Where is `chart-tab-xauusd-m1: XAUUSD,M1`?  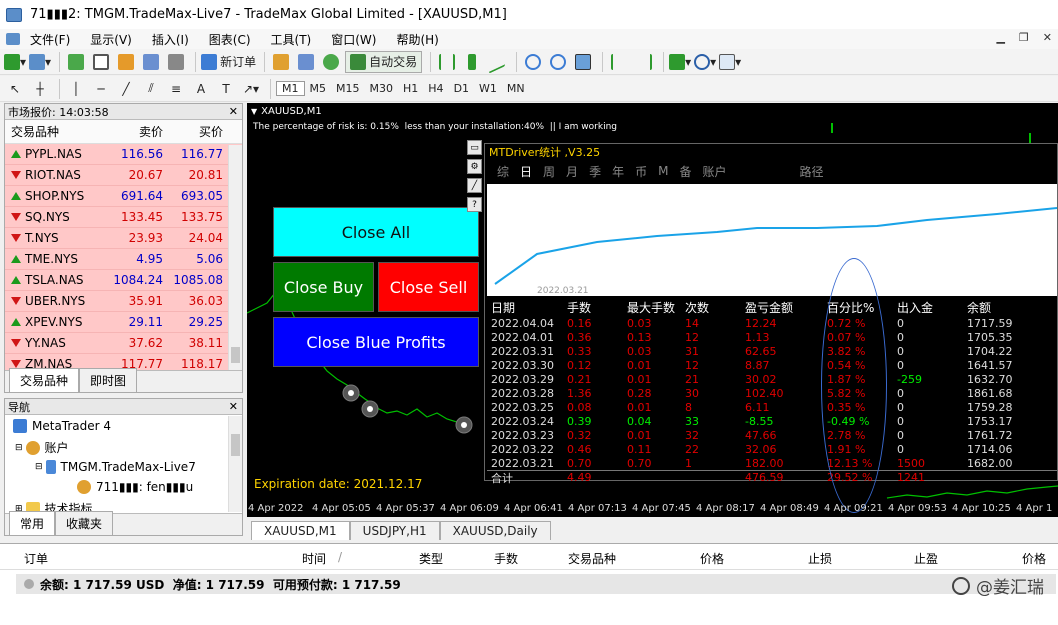 chart-tab-xauusd-m1: XAUUSD,M1 is located at coordinates (300, 530).